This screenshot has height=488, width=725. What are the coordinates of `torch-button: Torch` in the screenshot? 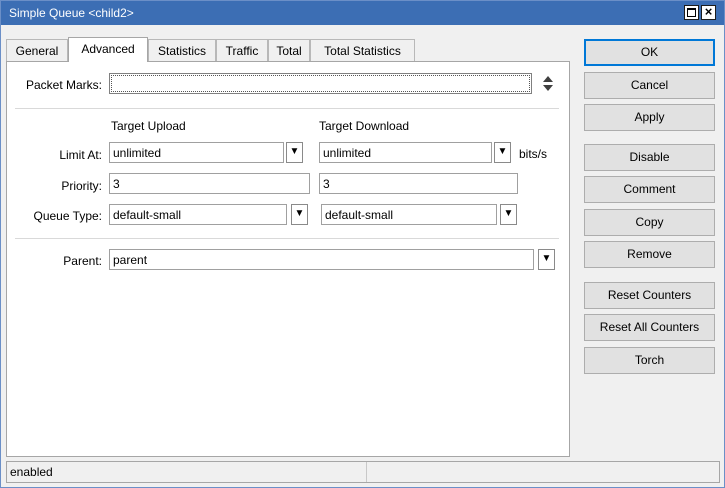 It's located at (649, 360).